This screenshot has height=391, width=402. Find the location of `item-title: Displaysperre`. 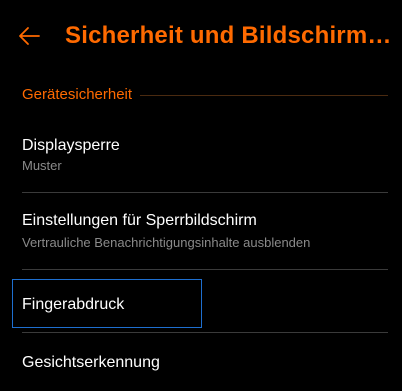

item-title: Displaysperre is located at coordinates (71, 145).